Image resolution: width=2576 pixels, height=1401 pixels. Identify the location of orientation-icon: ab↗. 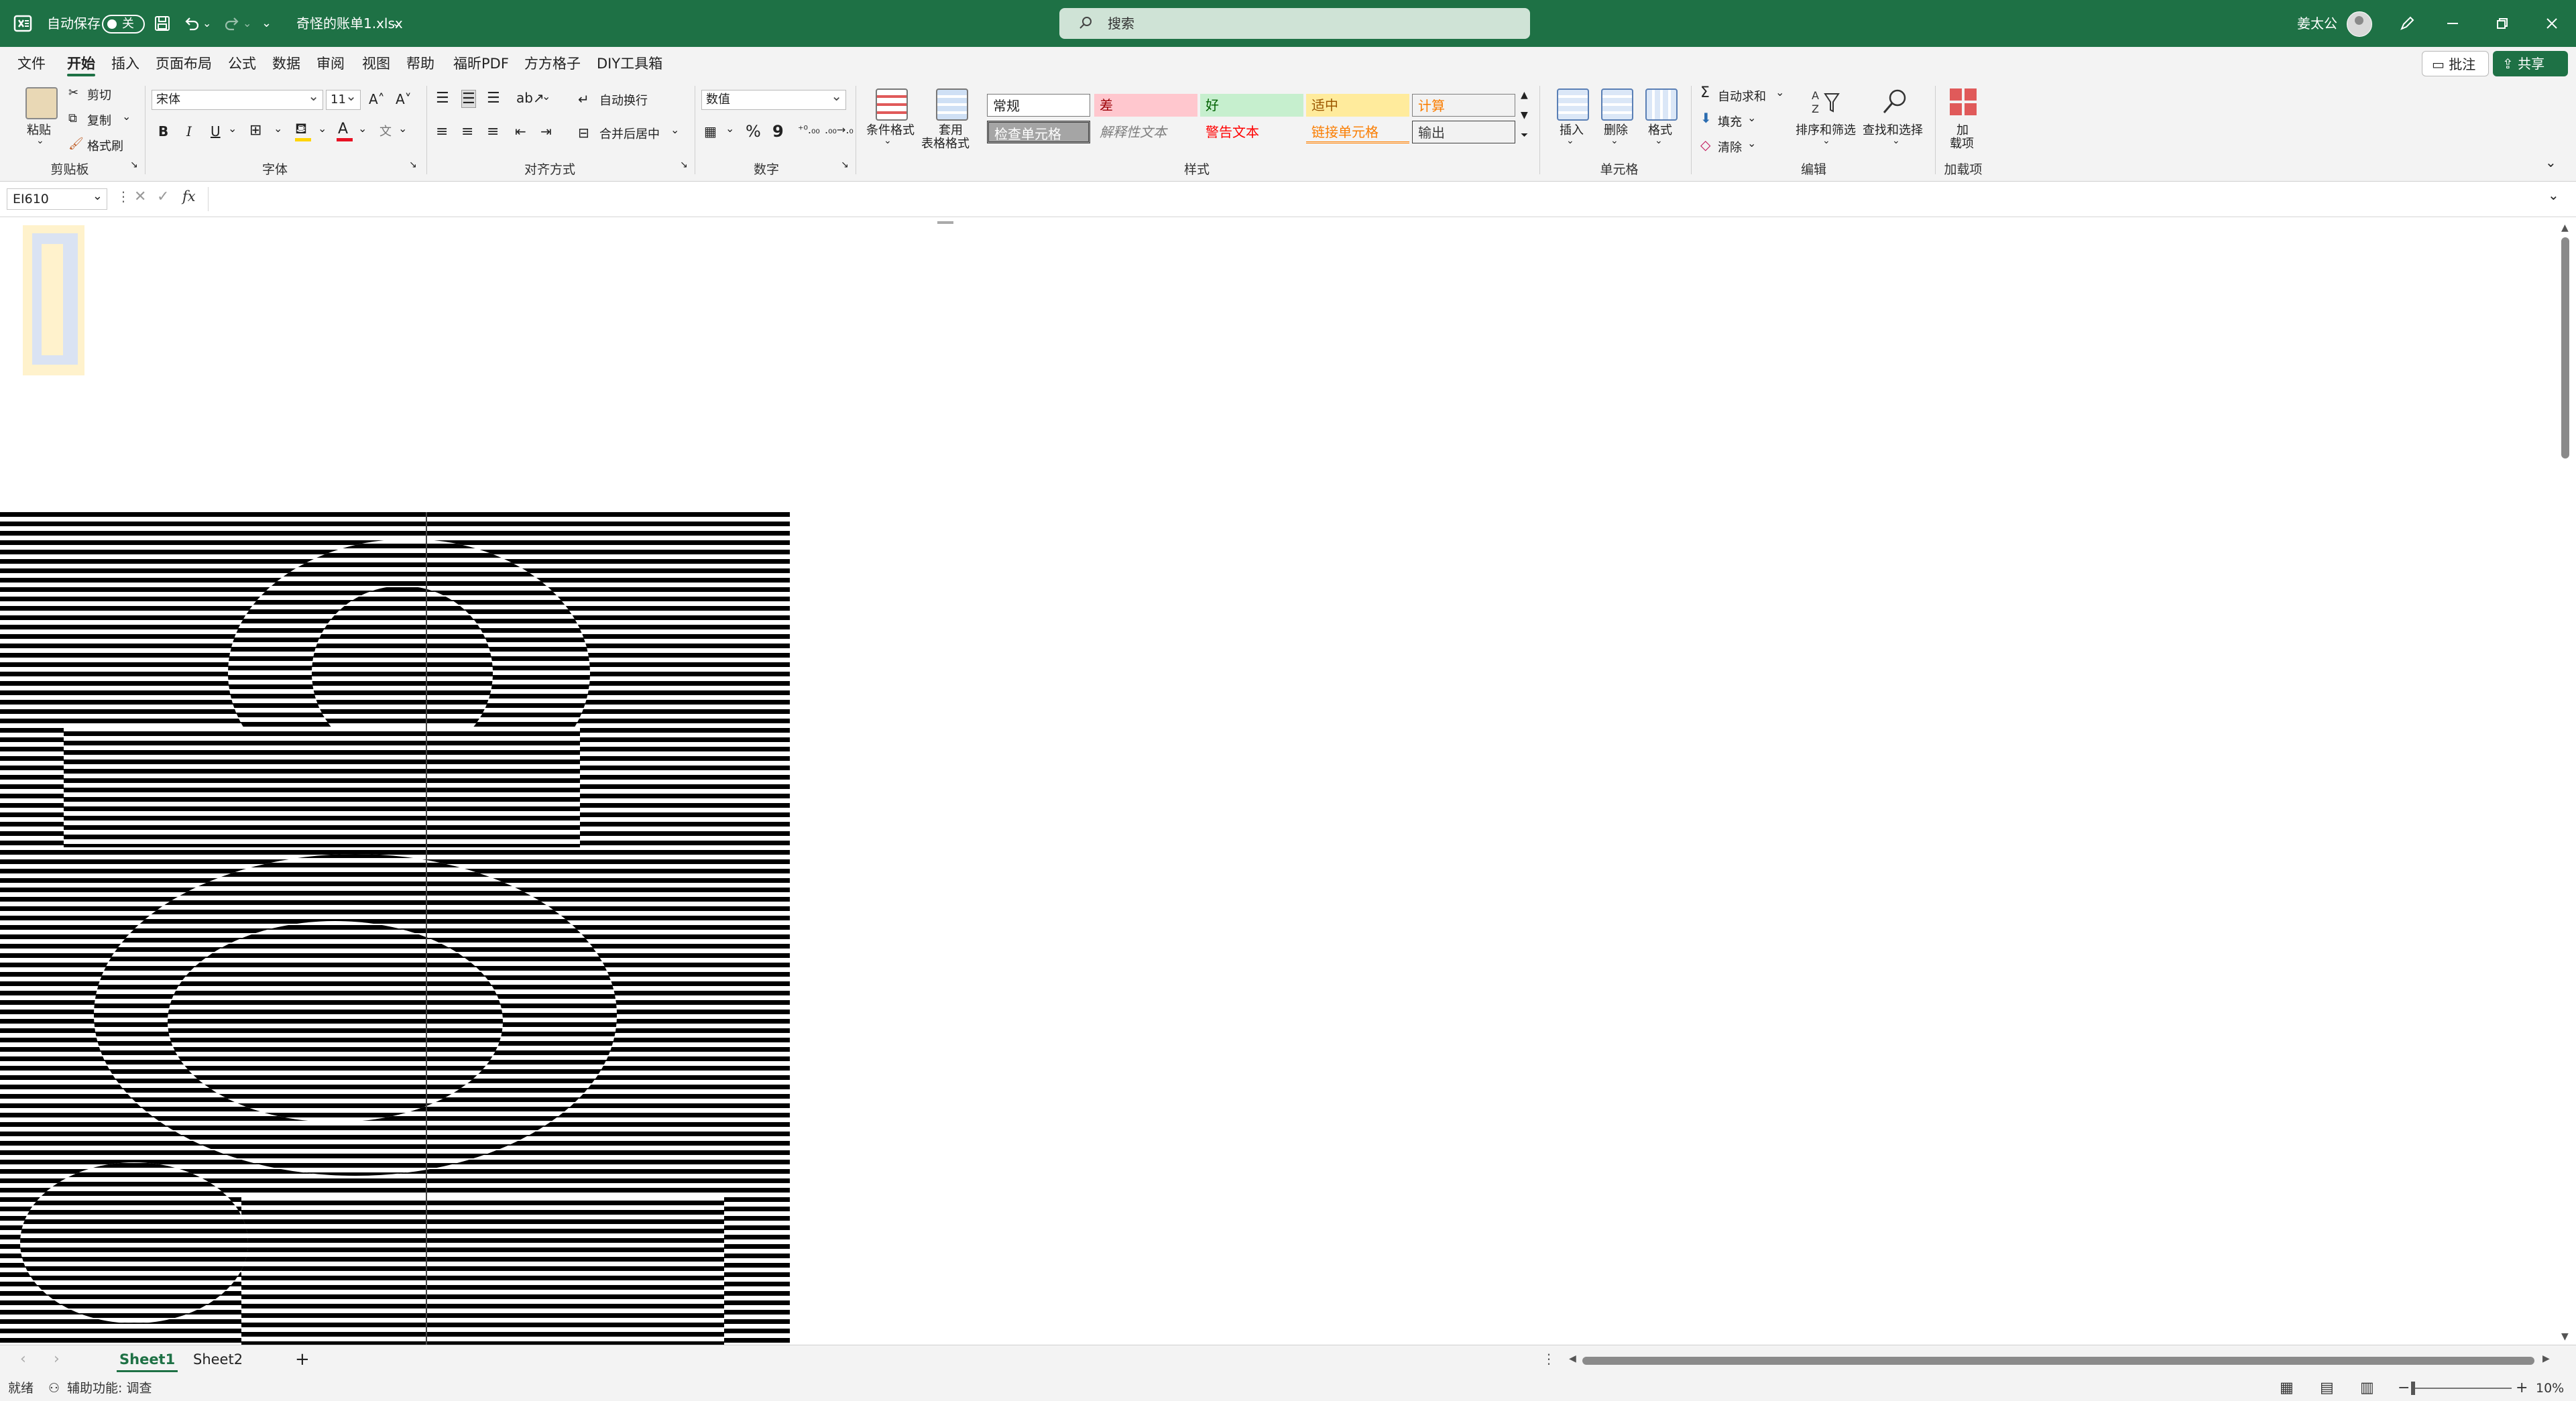
(530, 98).